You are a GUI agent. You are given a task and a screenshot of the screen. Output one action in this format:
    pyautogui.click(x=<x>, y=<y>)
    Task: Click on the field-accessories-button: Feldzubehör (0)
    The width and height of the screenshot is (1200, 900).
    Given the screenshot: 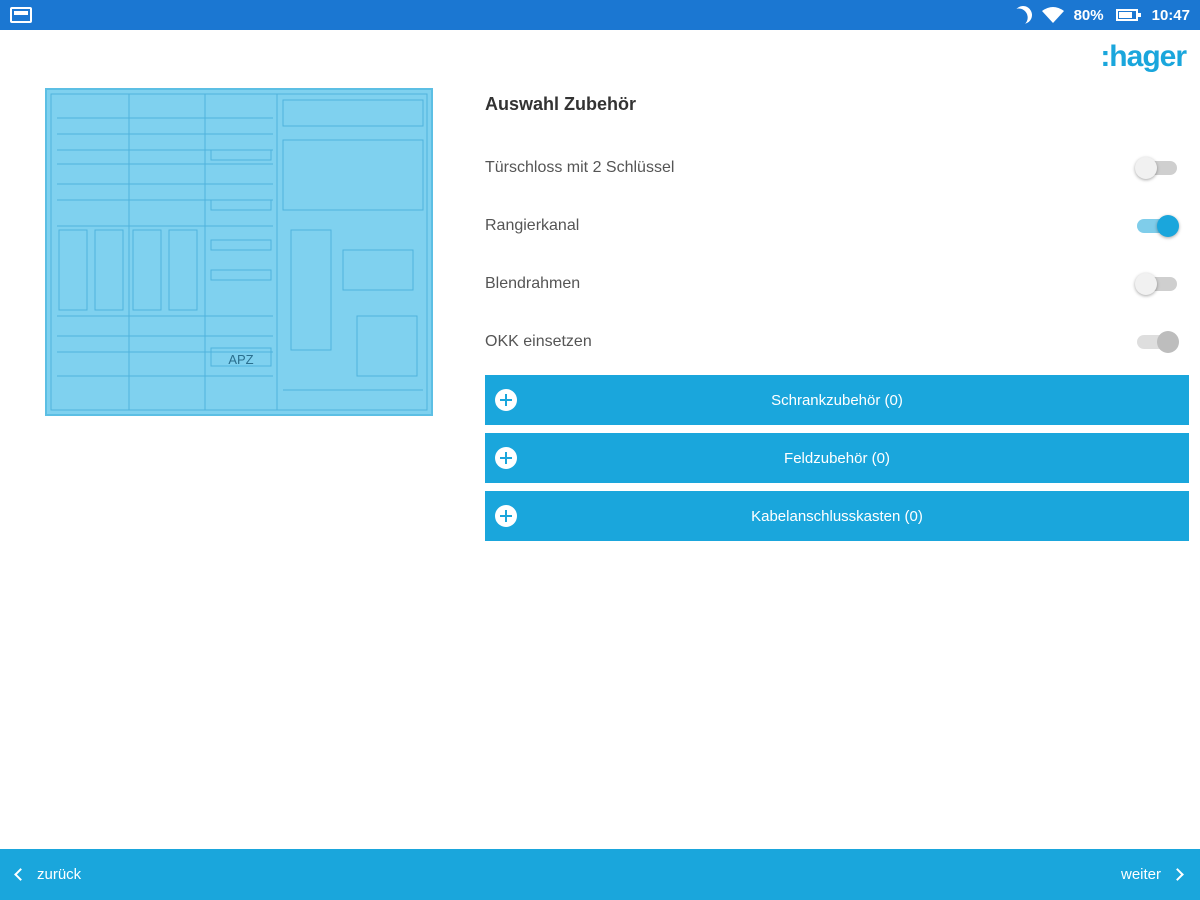 What is the action you would take?
    pyautogui.click(x=837, y=458)
    